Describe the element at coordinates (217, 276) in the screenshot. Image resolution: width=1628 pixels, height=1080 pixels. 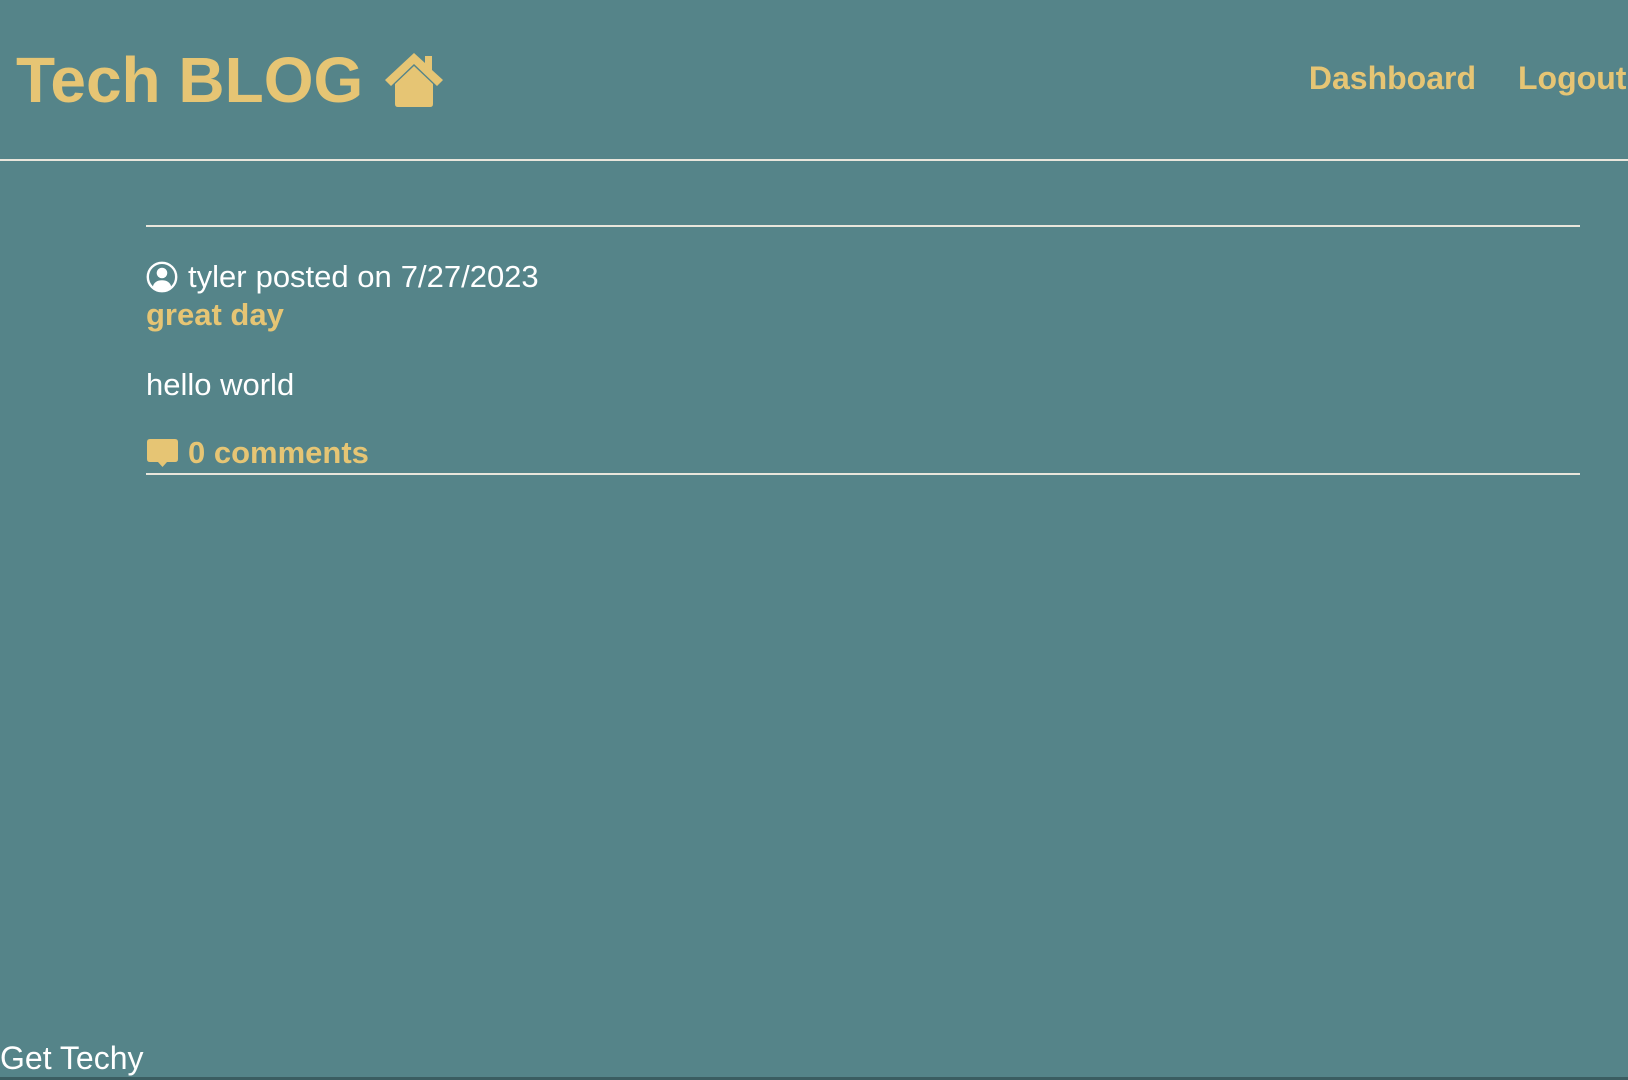
I see `post-author: tyler` at that location.